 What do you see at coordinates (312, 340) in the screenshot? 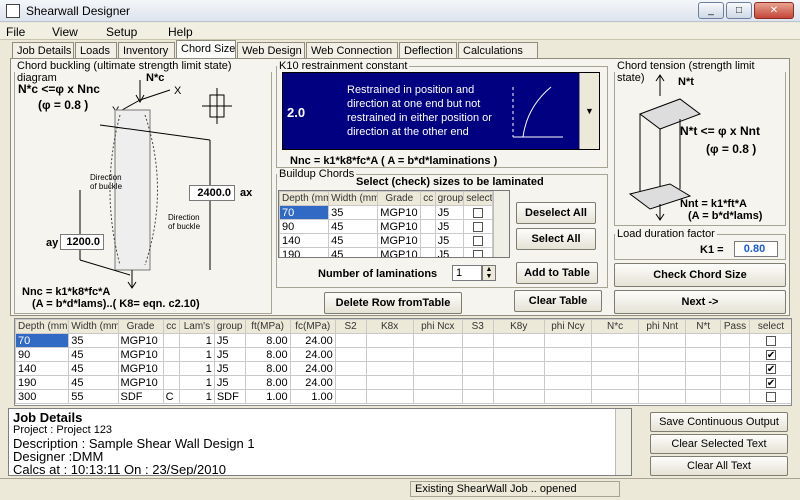
I see `cell: 24.00` at bounding box center [312, 340].